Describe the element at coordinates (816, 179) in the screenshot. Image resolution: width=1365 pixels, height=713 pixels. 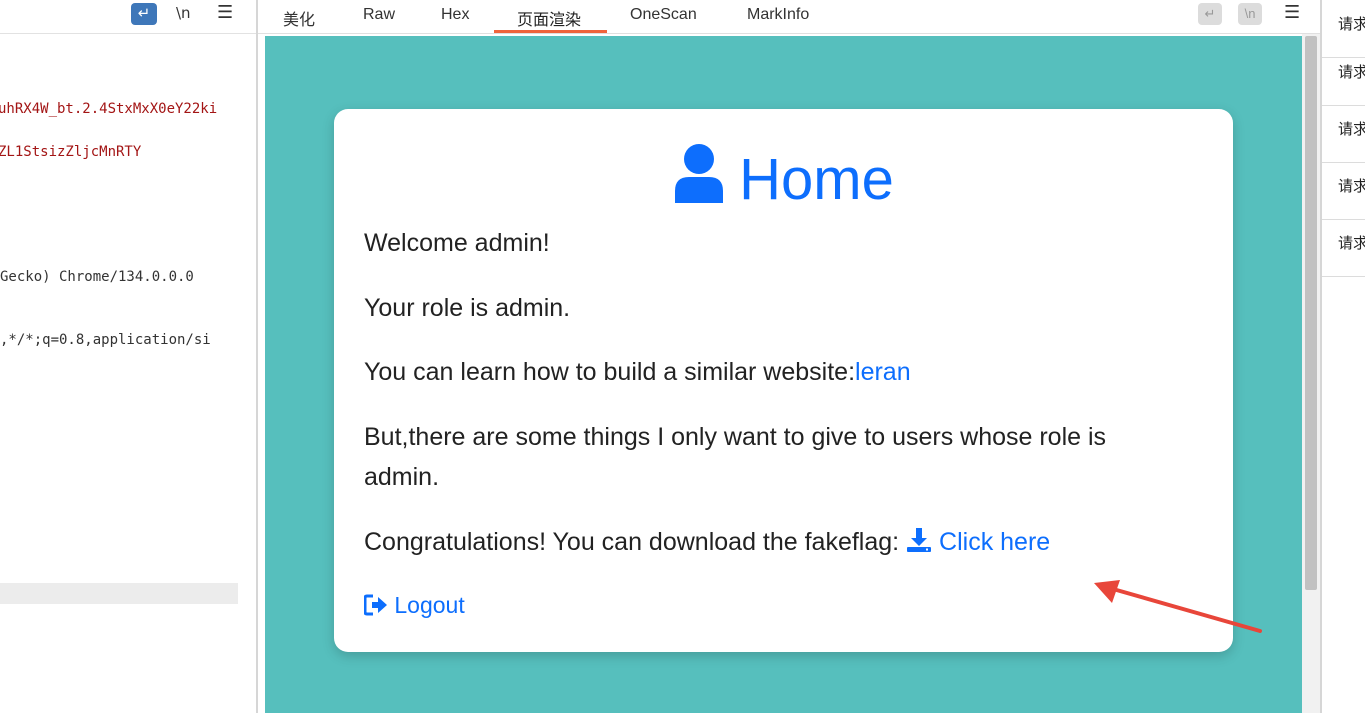
I see `page-title-text: Home` at that location.